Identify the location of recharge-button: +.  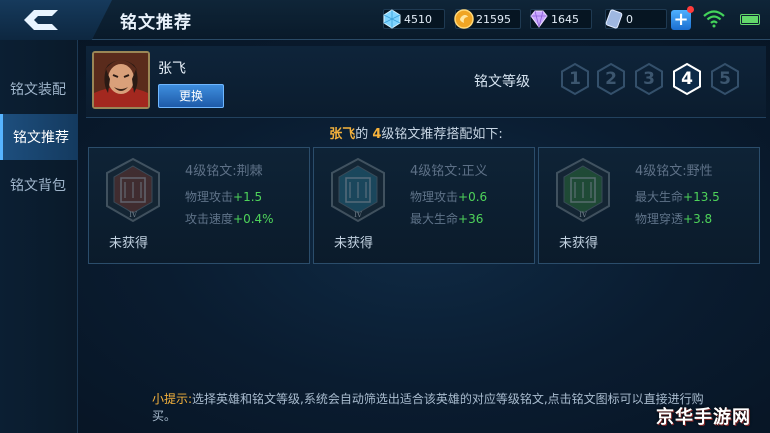
(682, 18).